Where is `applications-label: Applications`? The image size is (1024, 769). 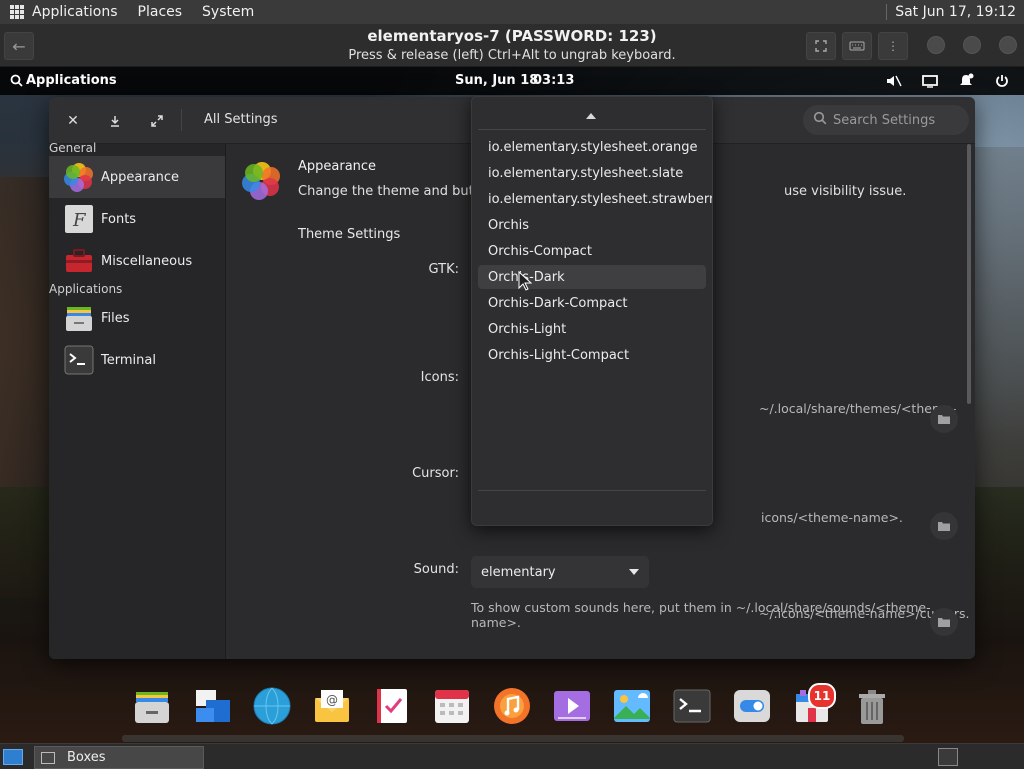
applications-label: Applications is located at coordinates (71, 80).